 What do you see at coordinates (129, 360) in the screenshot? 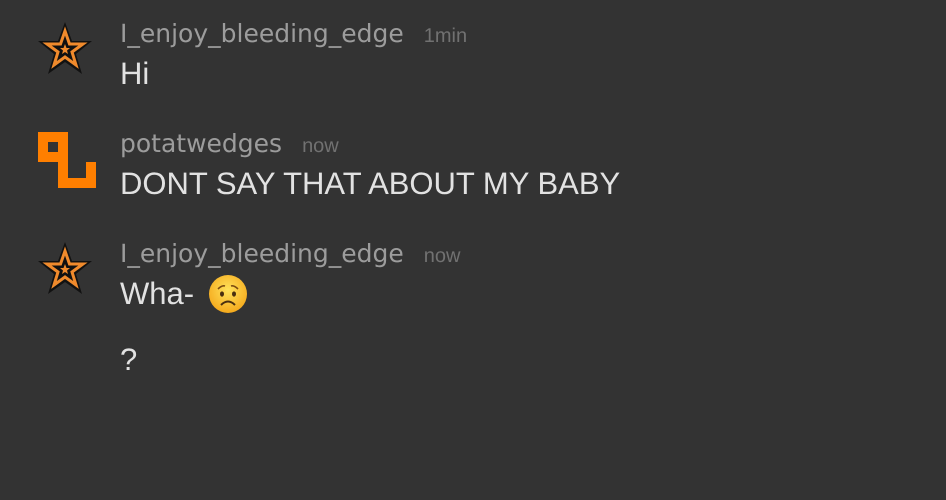
I see `message-text: ?` at bounding box center [129, 360].